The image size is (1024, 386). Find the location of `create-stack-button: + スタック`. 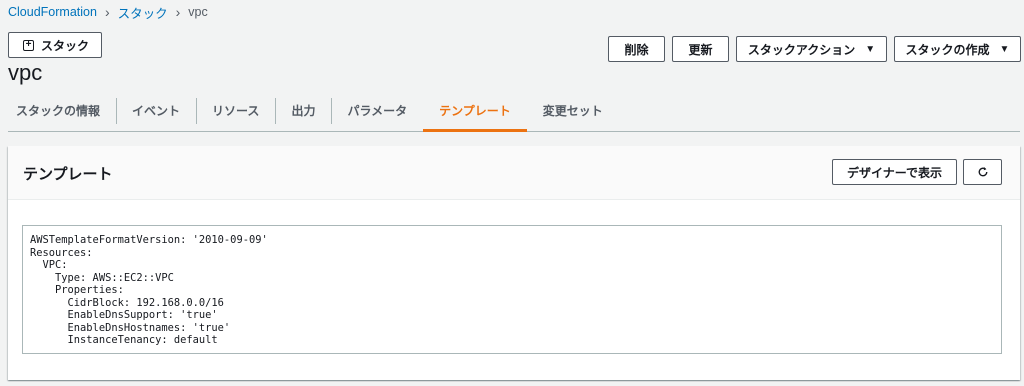

create-stack-button: + スタック is located at coordinates (55, 45).